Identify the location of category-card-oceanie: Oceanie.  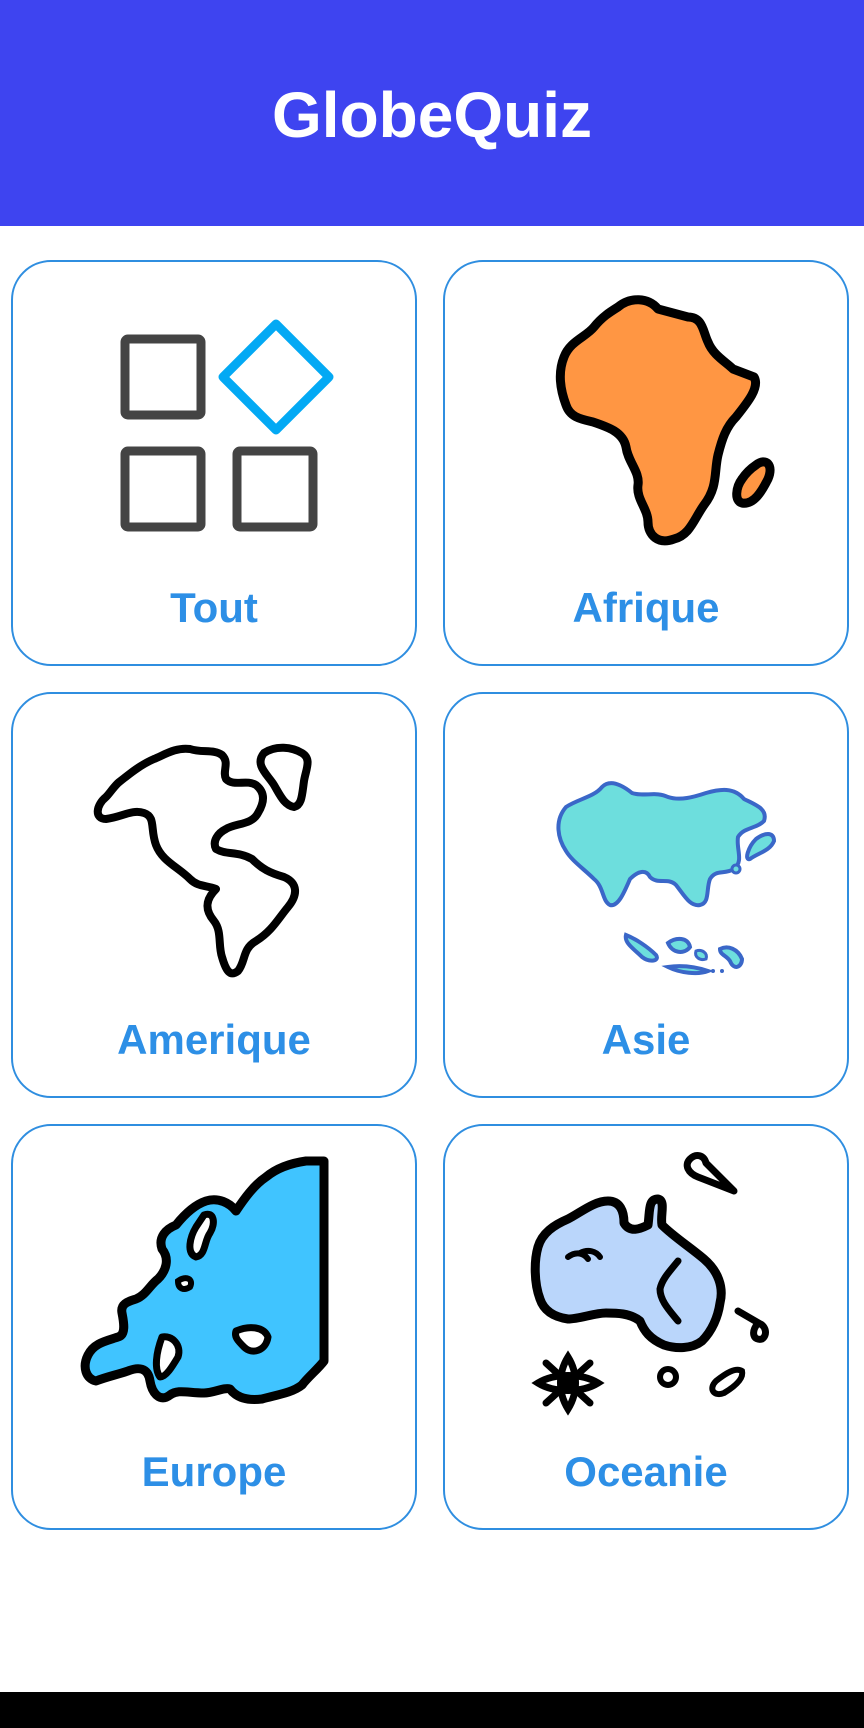
(646, 1327).